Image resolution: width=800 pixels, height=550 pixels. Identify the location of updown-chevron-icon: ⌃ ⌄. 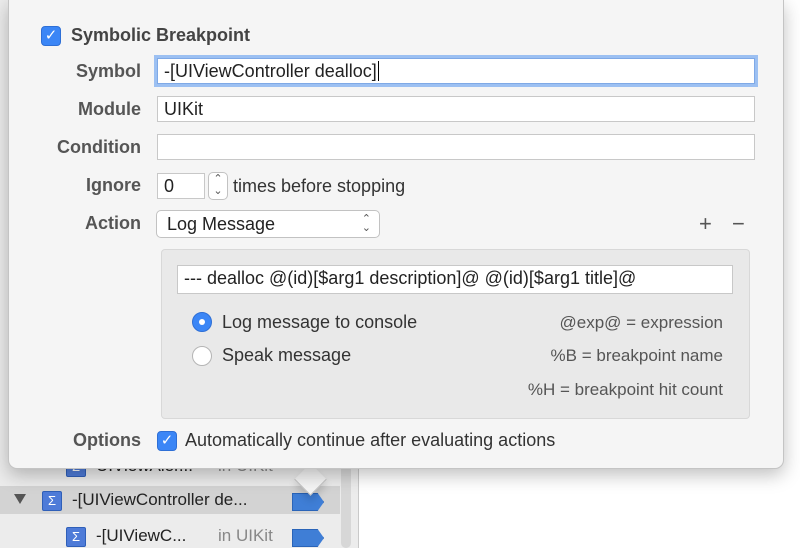
(366, 223).